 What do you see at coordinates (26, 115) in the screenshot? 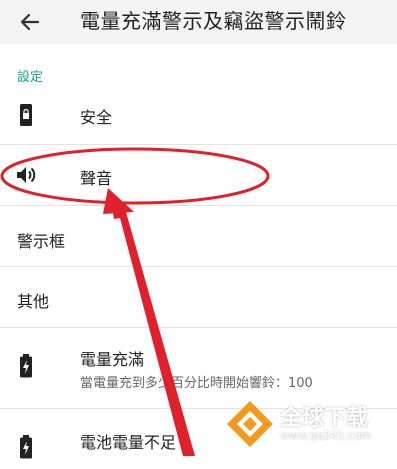
I see `phone-lock-icon` at bounding box center [26, 115].